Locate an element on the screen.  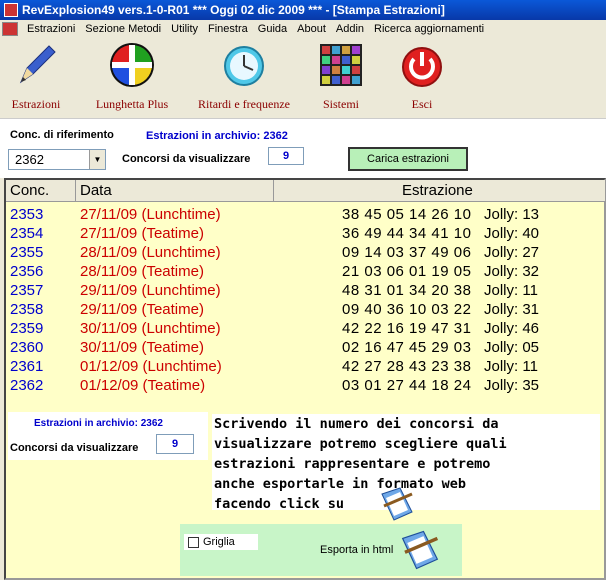
numeri-cell: 42 22 16 19 47 31 is located at coordinates (407, 328).